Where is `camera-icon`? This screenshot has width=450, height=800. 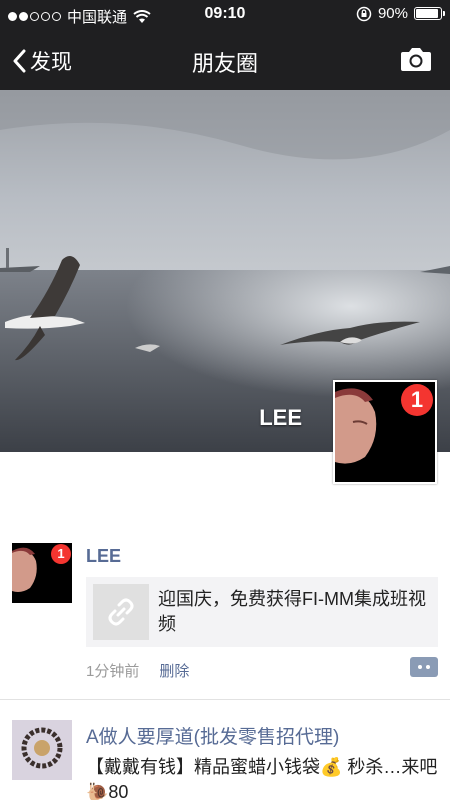
camera-icon is located at coordinates (416, 59).